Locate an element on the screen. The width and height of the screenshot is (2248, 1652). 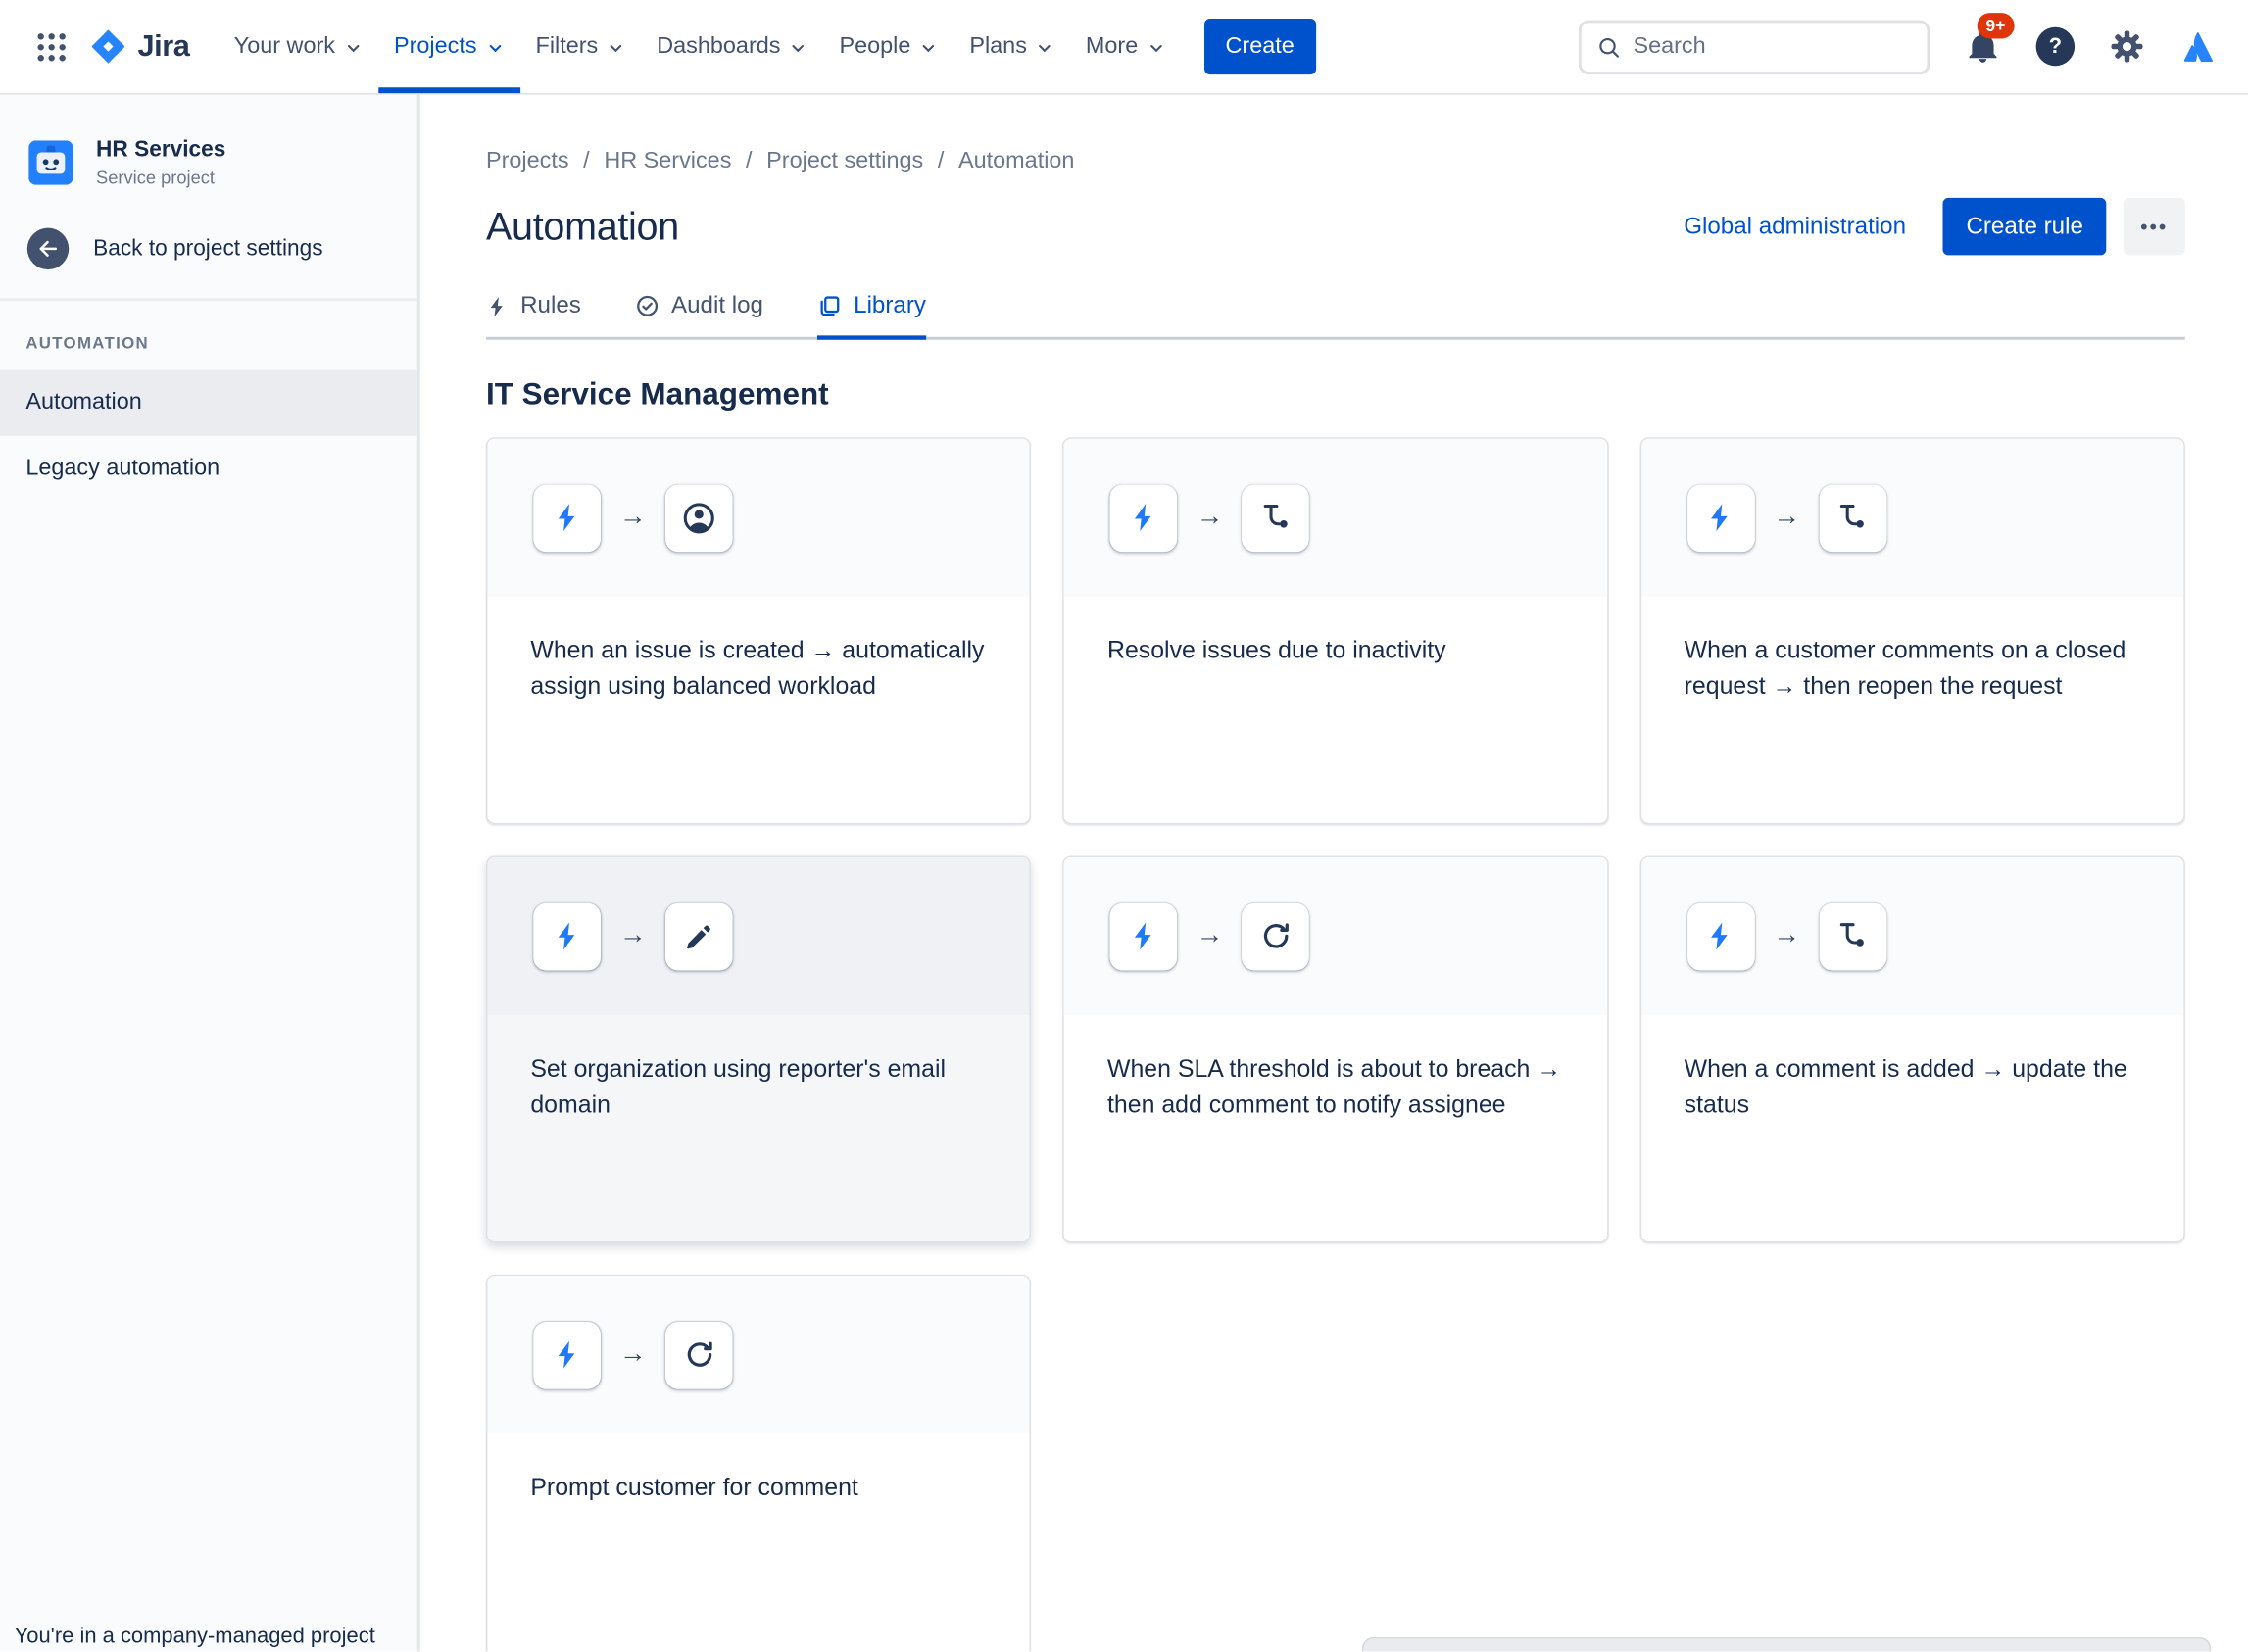
create-button: Create is located at coordinates (1259, 47).